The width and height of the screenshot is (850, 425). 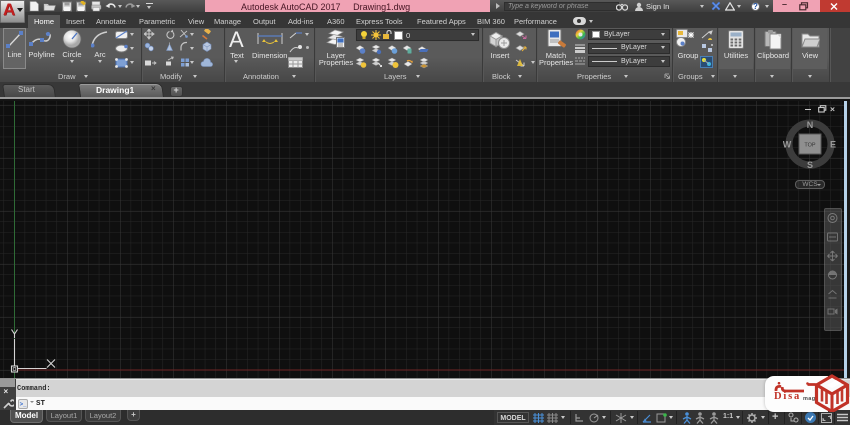 I want to click on svg-text: W, so click(x=787, y=145).